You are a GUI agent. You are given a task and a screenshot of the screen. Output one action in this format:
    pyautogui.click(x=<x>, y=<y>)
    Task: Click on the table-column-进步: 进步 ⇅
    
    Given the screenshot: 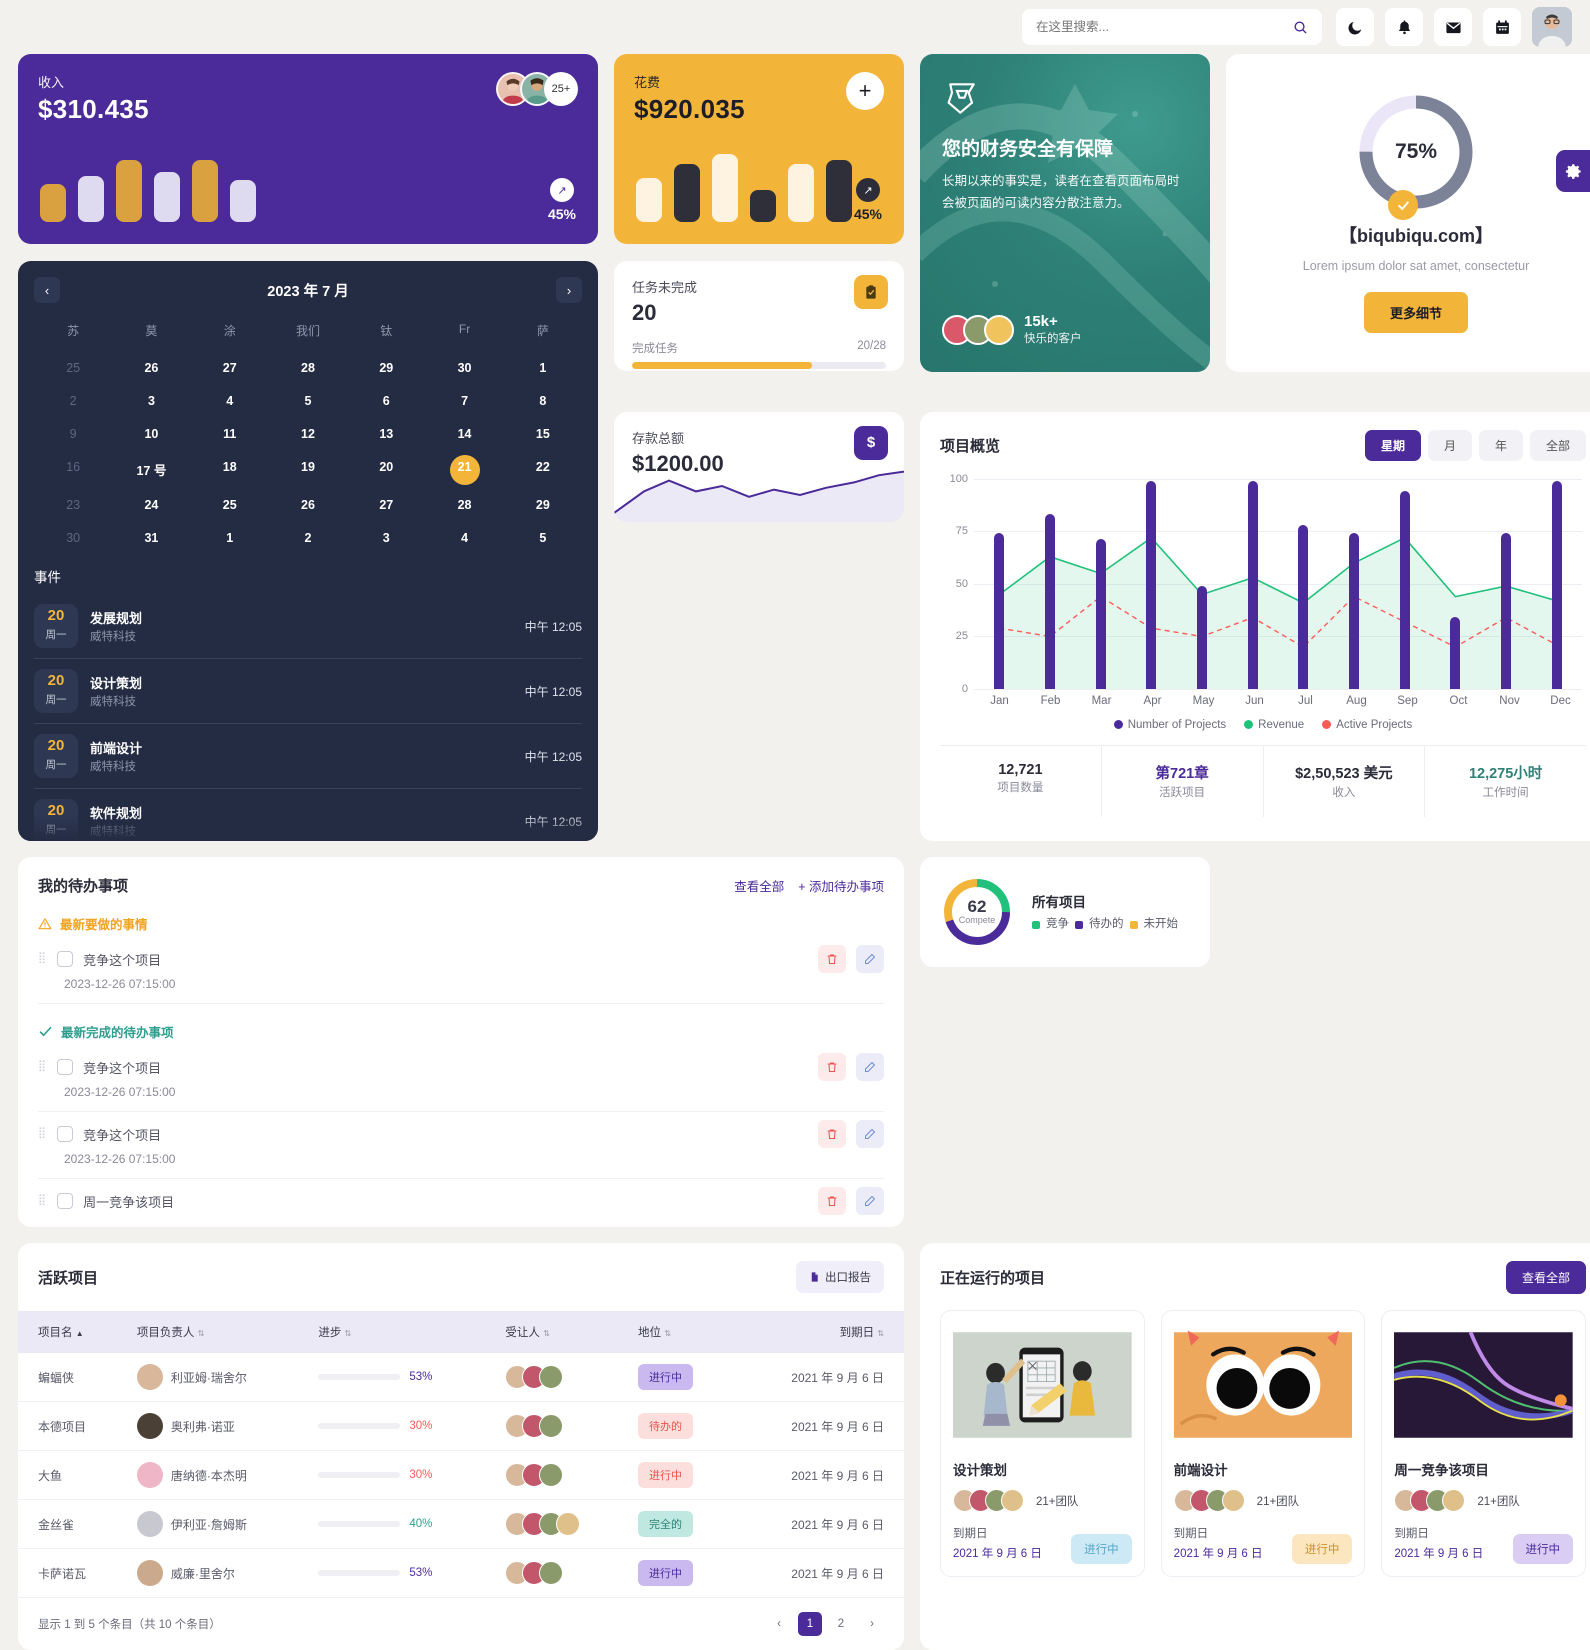 What is the action you would take?
    pyautogui.click(x=402, y=1332)
    